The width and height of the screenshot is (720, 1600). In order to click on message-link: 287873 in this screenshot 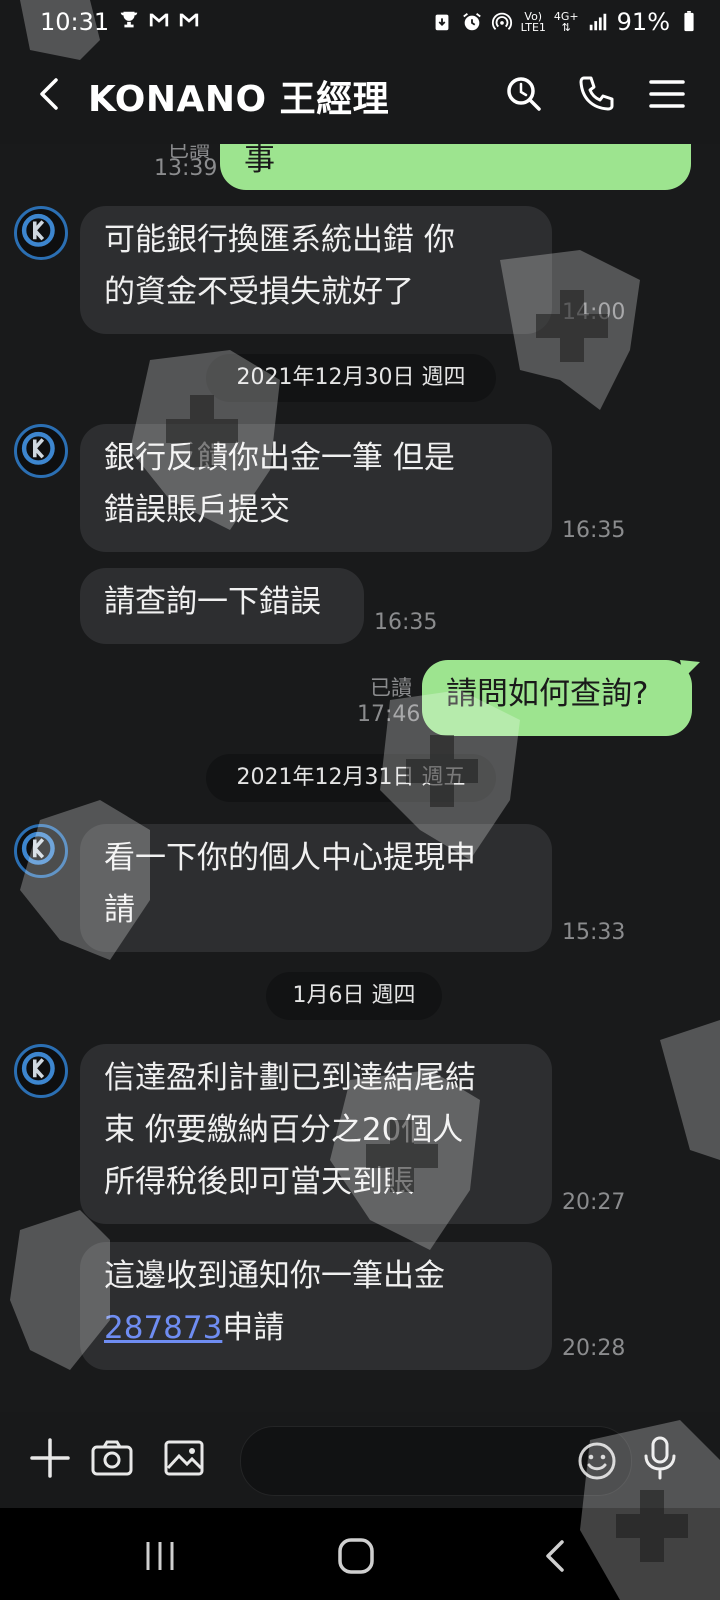, I will do `click(163, 1328)`.